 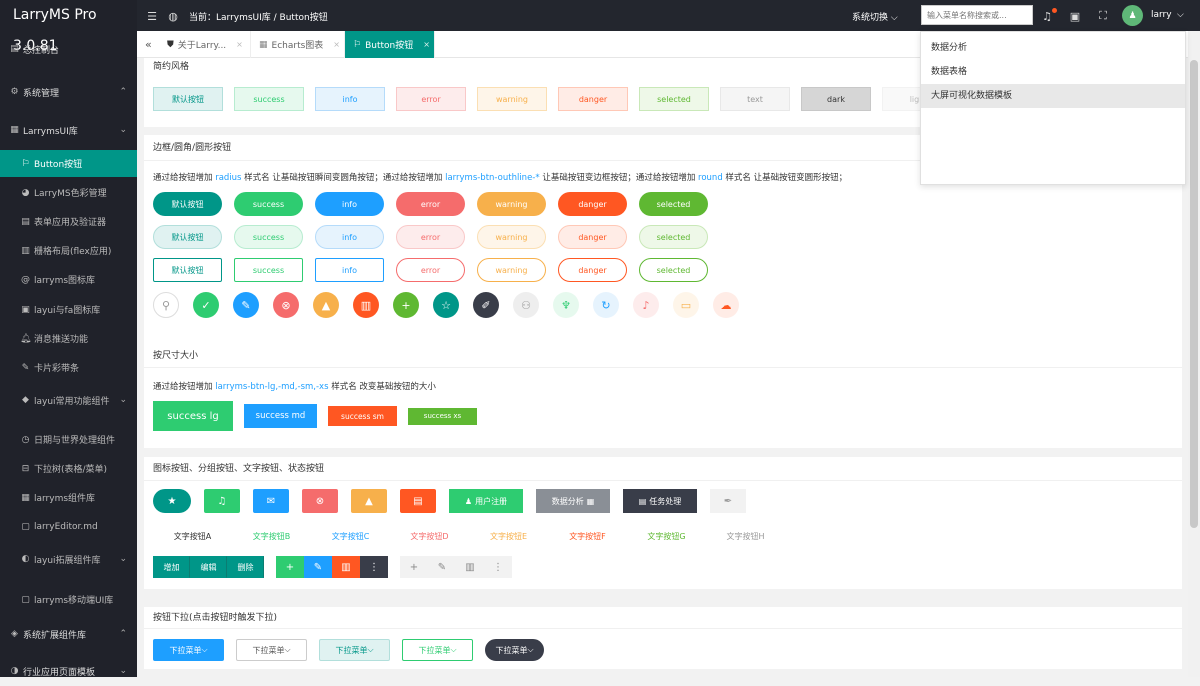 What do you see at coordinates (666, 536) in the screenshot?
I see `text-button: 文字按钮G` at bounding box center [666, 536].